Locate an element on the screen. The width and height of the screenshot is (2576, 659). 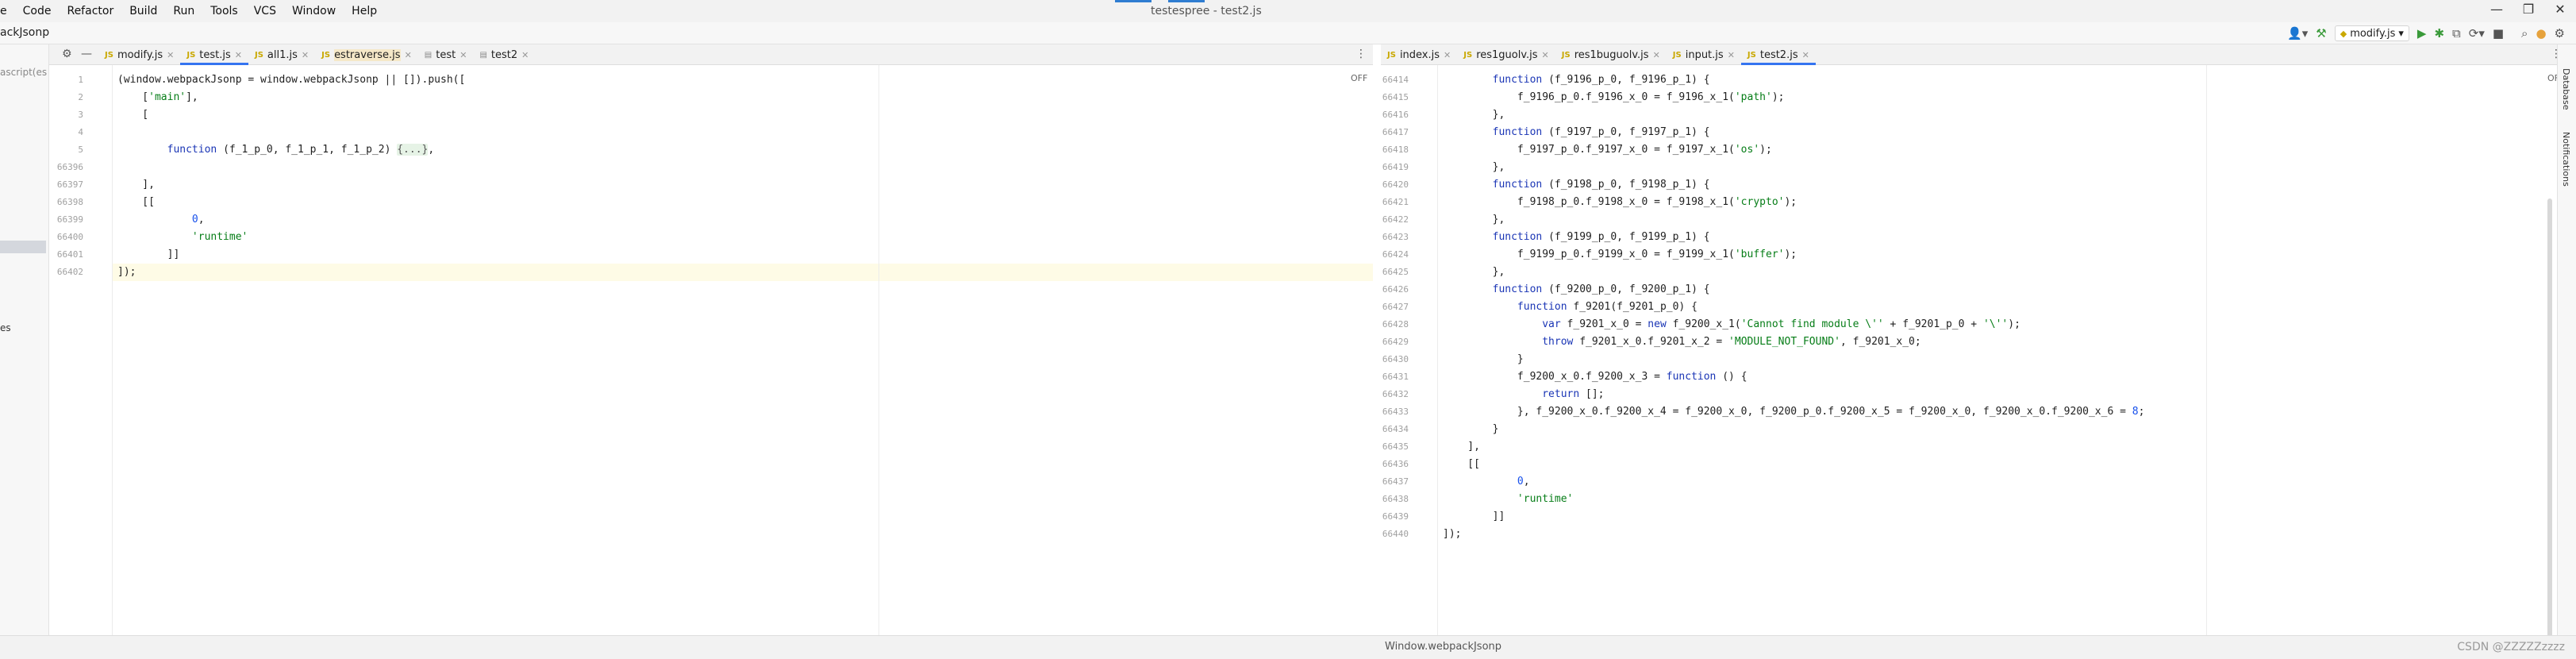
code-line: function f_9201(f_9201_p_0) { is located at coordinates (1570, 307).